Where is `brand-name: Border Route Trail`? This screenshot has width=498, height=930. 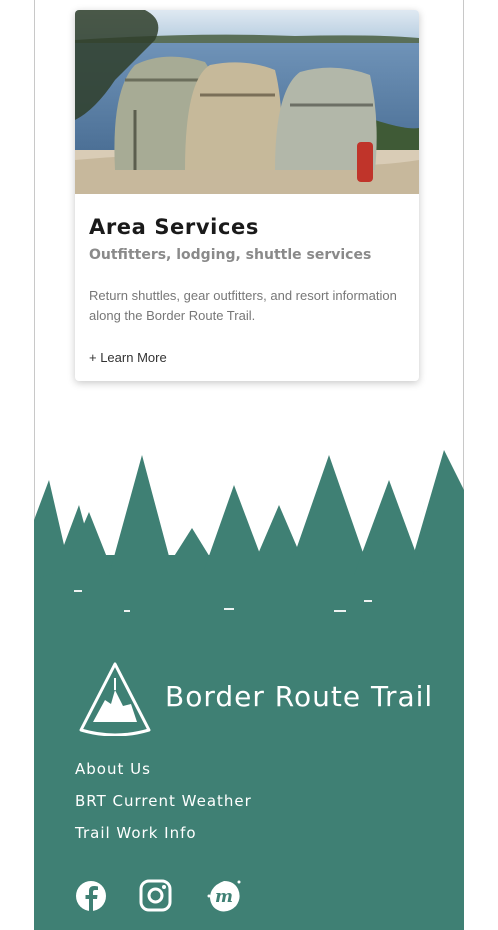 brand-name: Border Route Trail is located at coordinates (299, 696).